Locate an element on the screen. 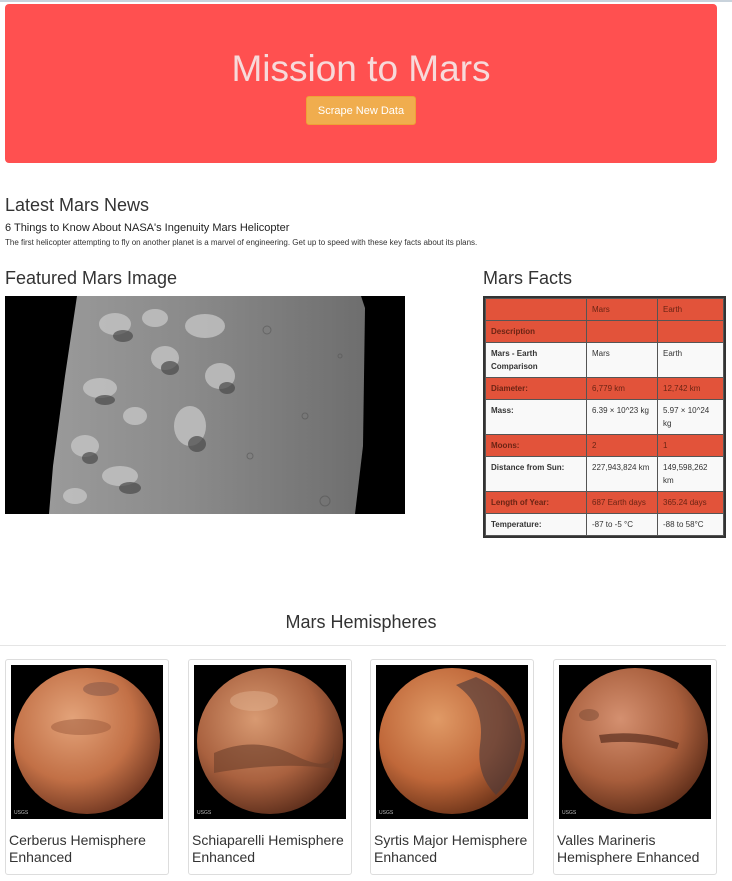 The image size is (732, 881). table-cell-mars is located at coordinates (622, 331).